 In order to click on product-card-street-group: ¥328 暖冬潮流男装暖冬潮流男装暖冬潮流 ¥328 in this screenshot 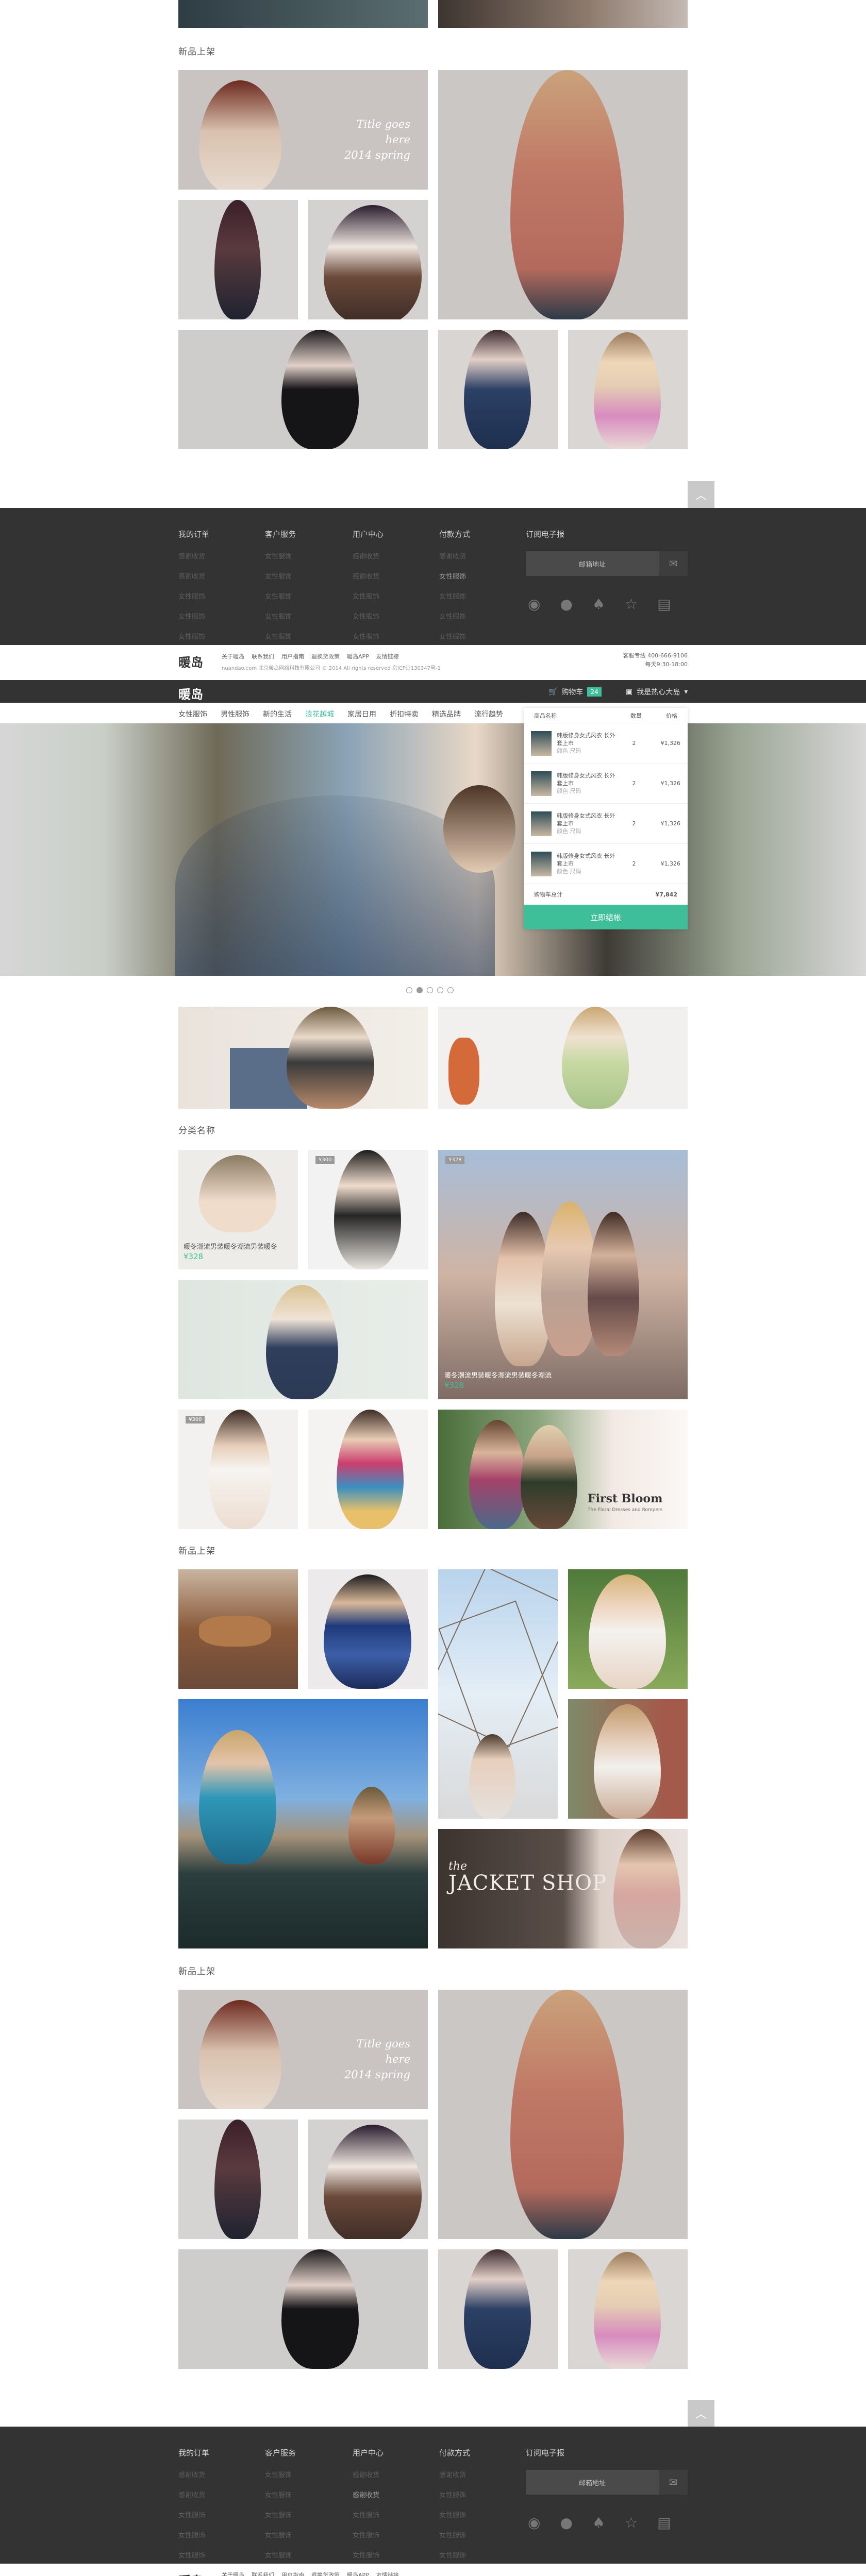, I will do `click(563, 1274)`.